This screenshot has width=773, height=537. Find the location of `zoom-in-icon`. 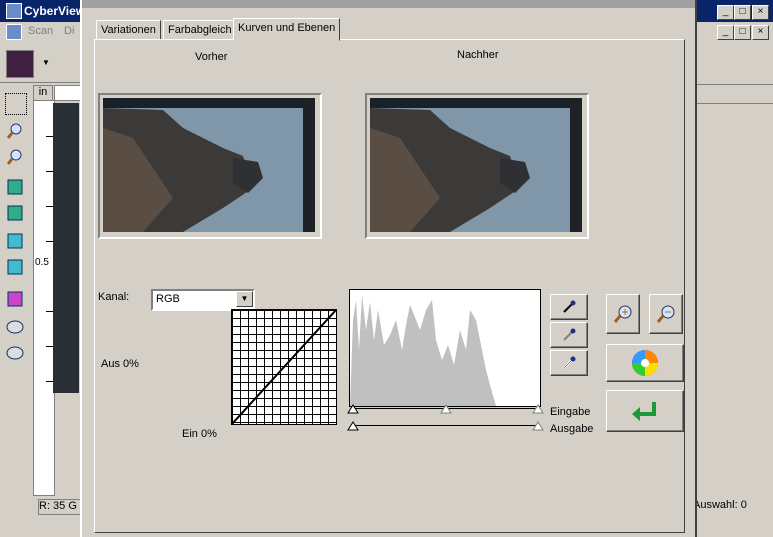

zoom-in-icon is located at coordinates (622, 314).